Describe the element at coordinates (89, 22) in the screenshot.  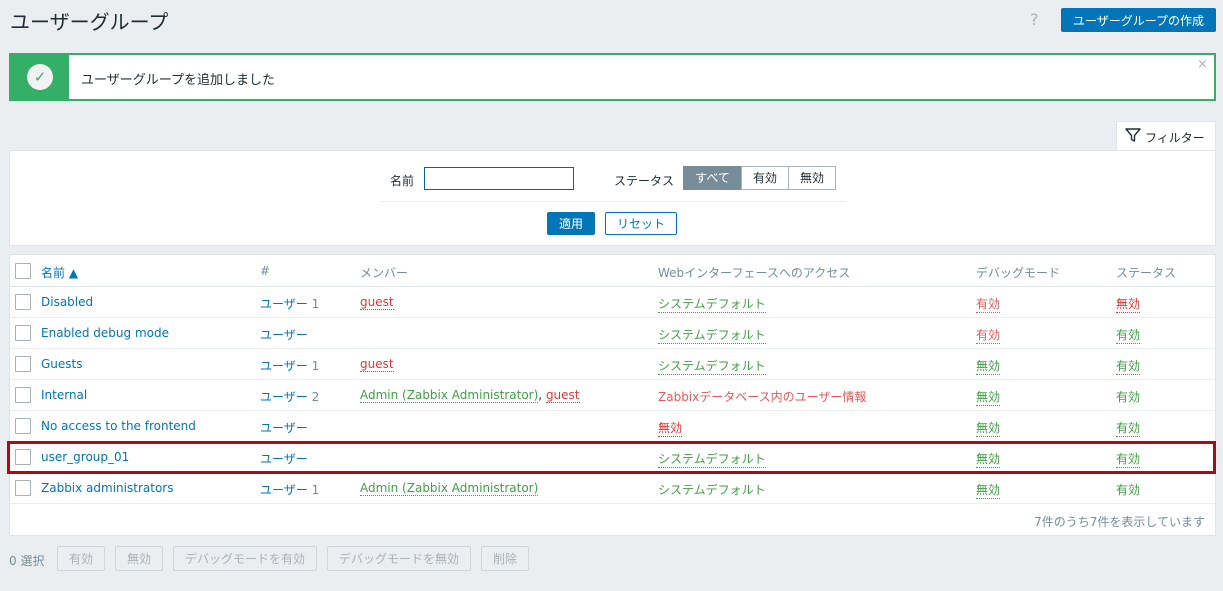
I see `page-title: ユーザーグループ` at that location.